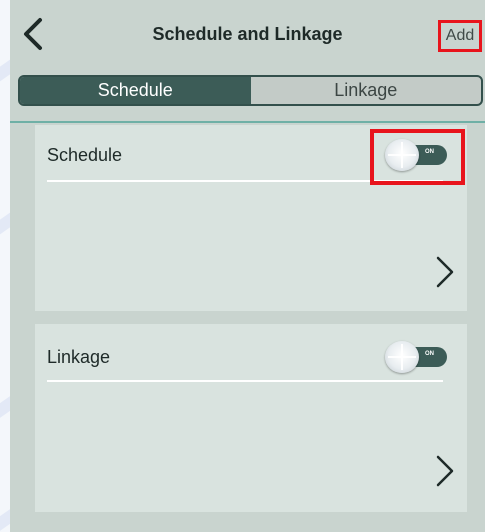  I want to click on schedule-toggle: ON, so click(417, 155).